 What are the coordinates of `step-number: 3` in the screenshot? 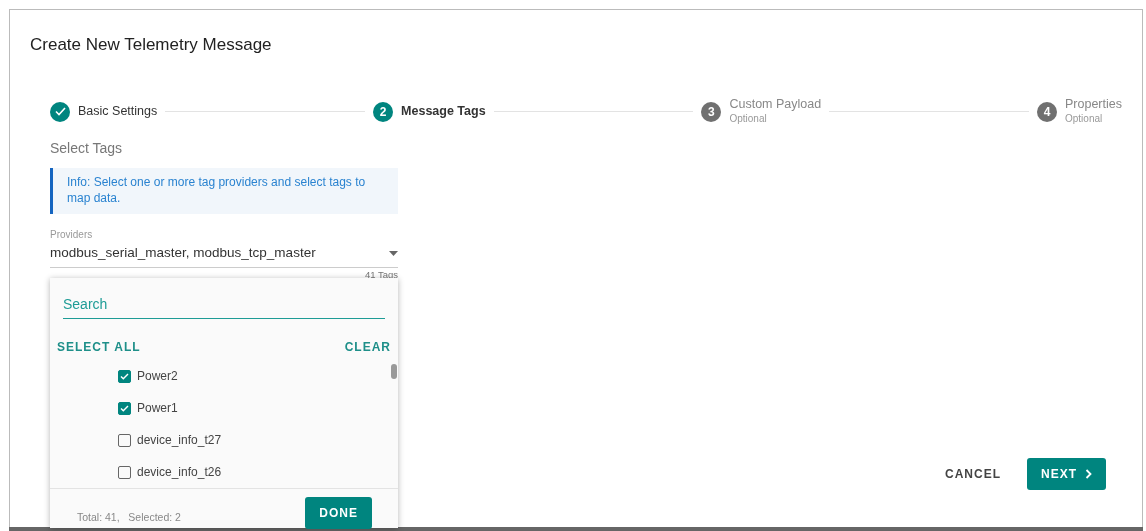 It's located at (711, 111).